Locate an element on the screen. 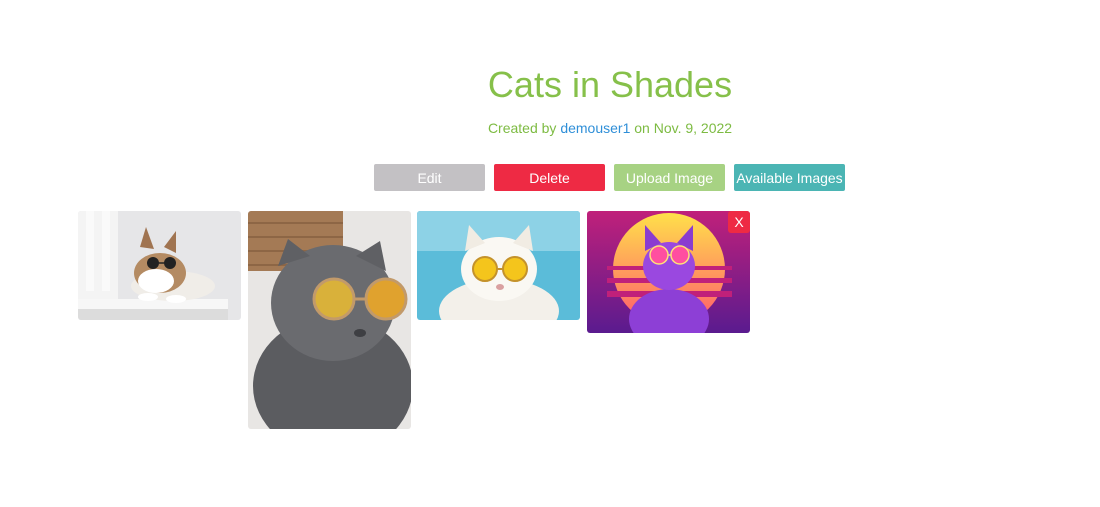 The image size is (1100, 507). cat-photo-tabby is located at coordinates (159, 265).